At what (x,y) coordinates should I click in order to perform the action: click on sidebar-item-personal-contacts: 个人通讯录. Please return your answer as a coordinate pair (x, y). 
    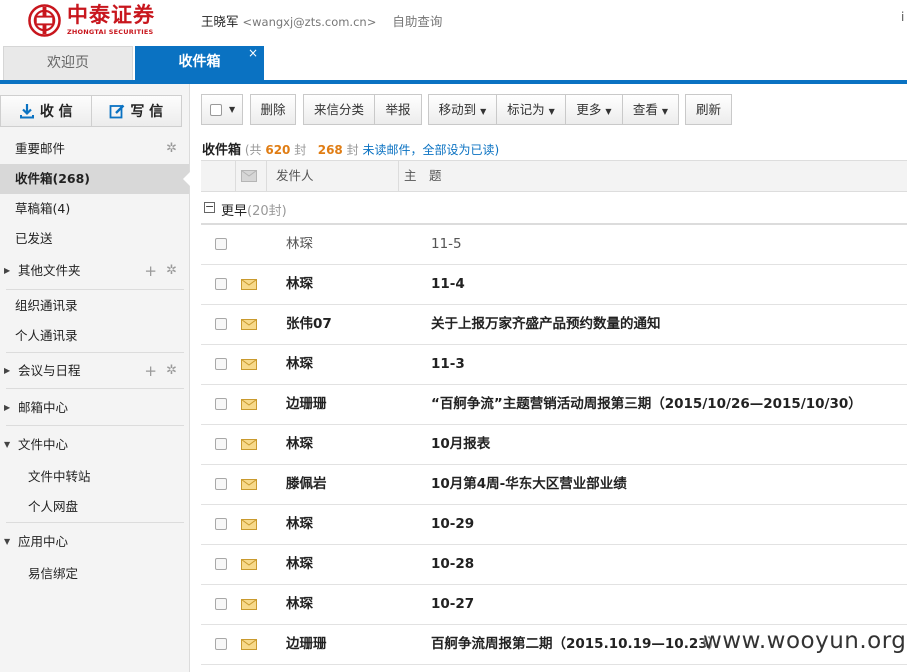
    Looking at the image, I should click on (94, 336).